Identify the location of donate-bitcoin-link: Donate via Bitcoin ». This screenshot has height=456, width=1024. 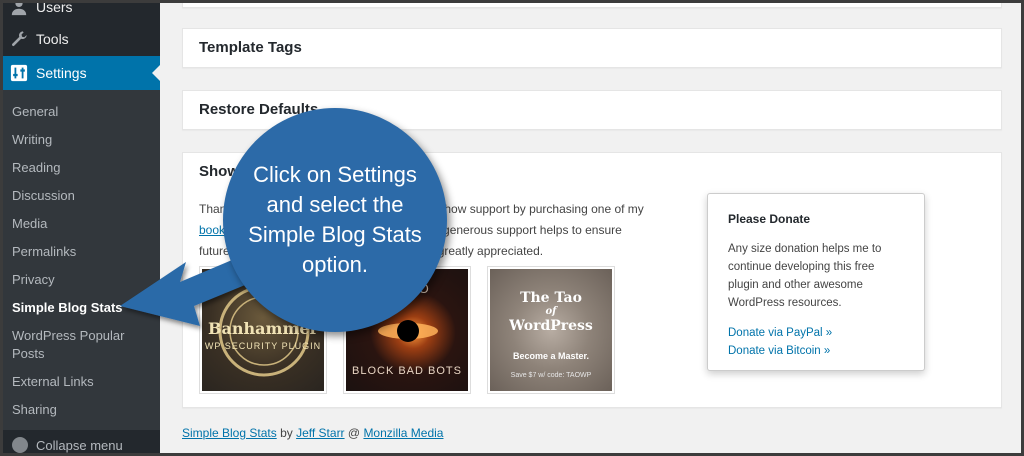
(816, 351).